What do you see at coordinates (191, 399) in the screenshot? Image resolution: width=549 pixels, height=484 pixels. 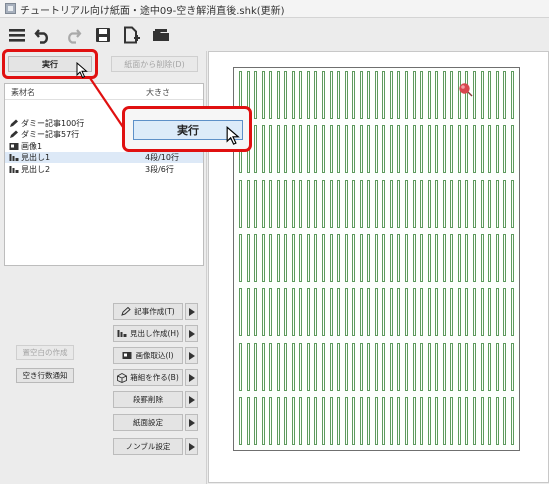 I see `delete-column-rule-arrow-button` at bounding box center [191, 399].